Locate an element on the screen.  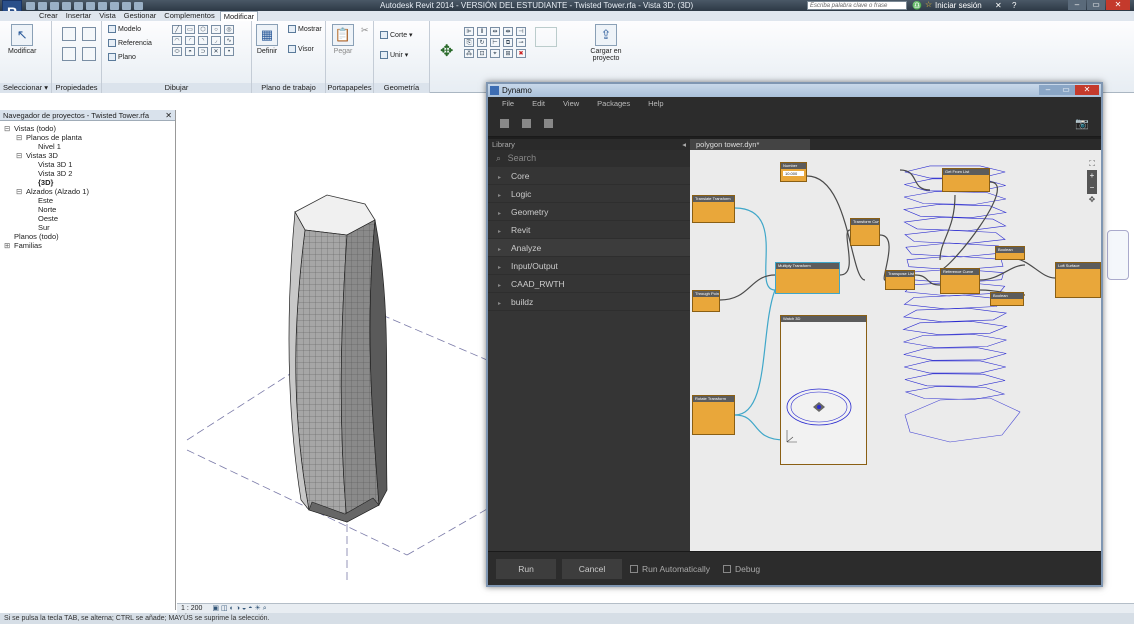
view-scale: 1 : 200 is located at coordinates (191, 608).